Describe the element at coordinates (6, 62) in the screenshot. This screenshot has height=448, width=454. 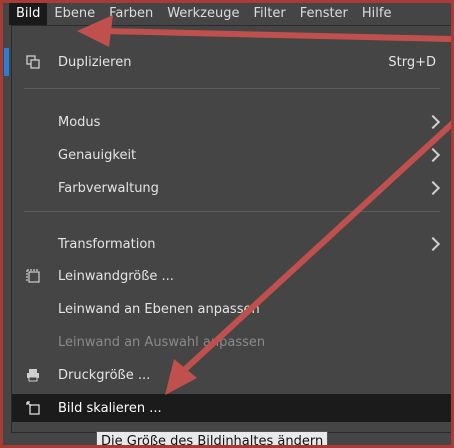
I see `selection-indicator` at that location.